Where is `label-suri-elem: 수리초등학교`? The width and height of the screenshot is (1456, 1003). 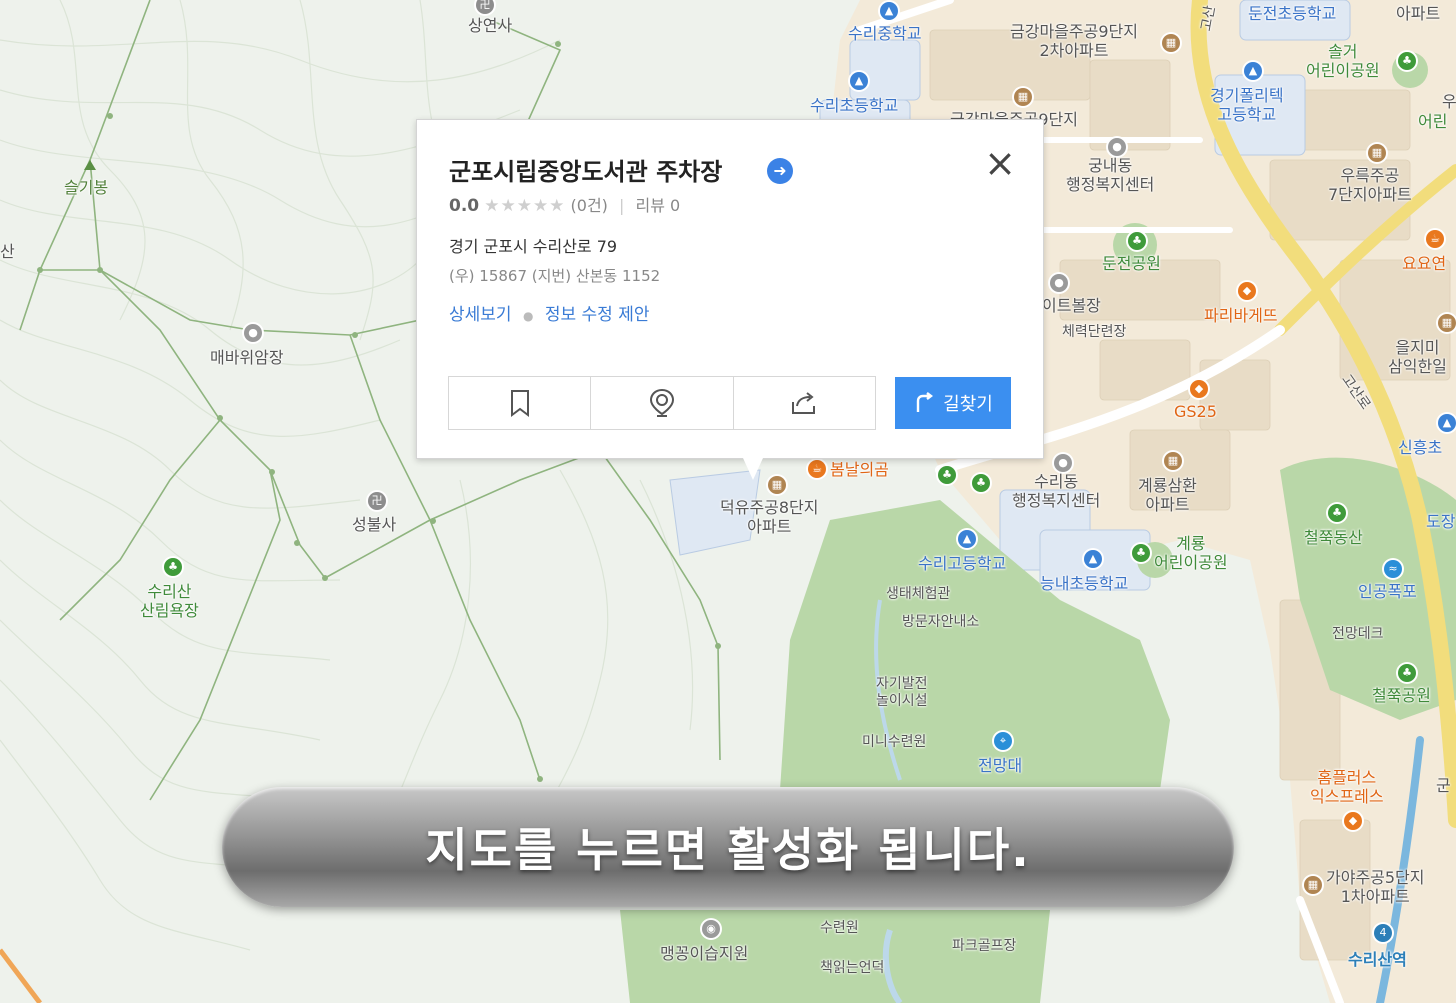 label-suri-elem: 수리초등학교 is located at coordinates (854, 105).